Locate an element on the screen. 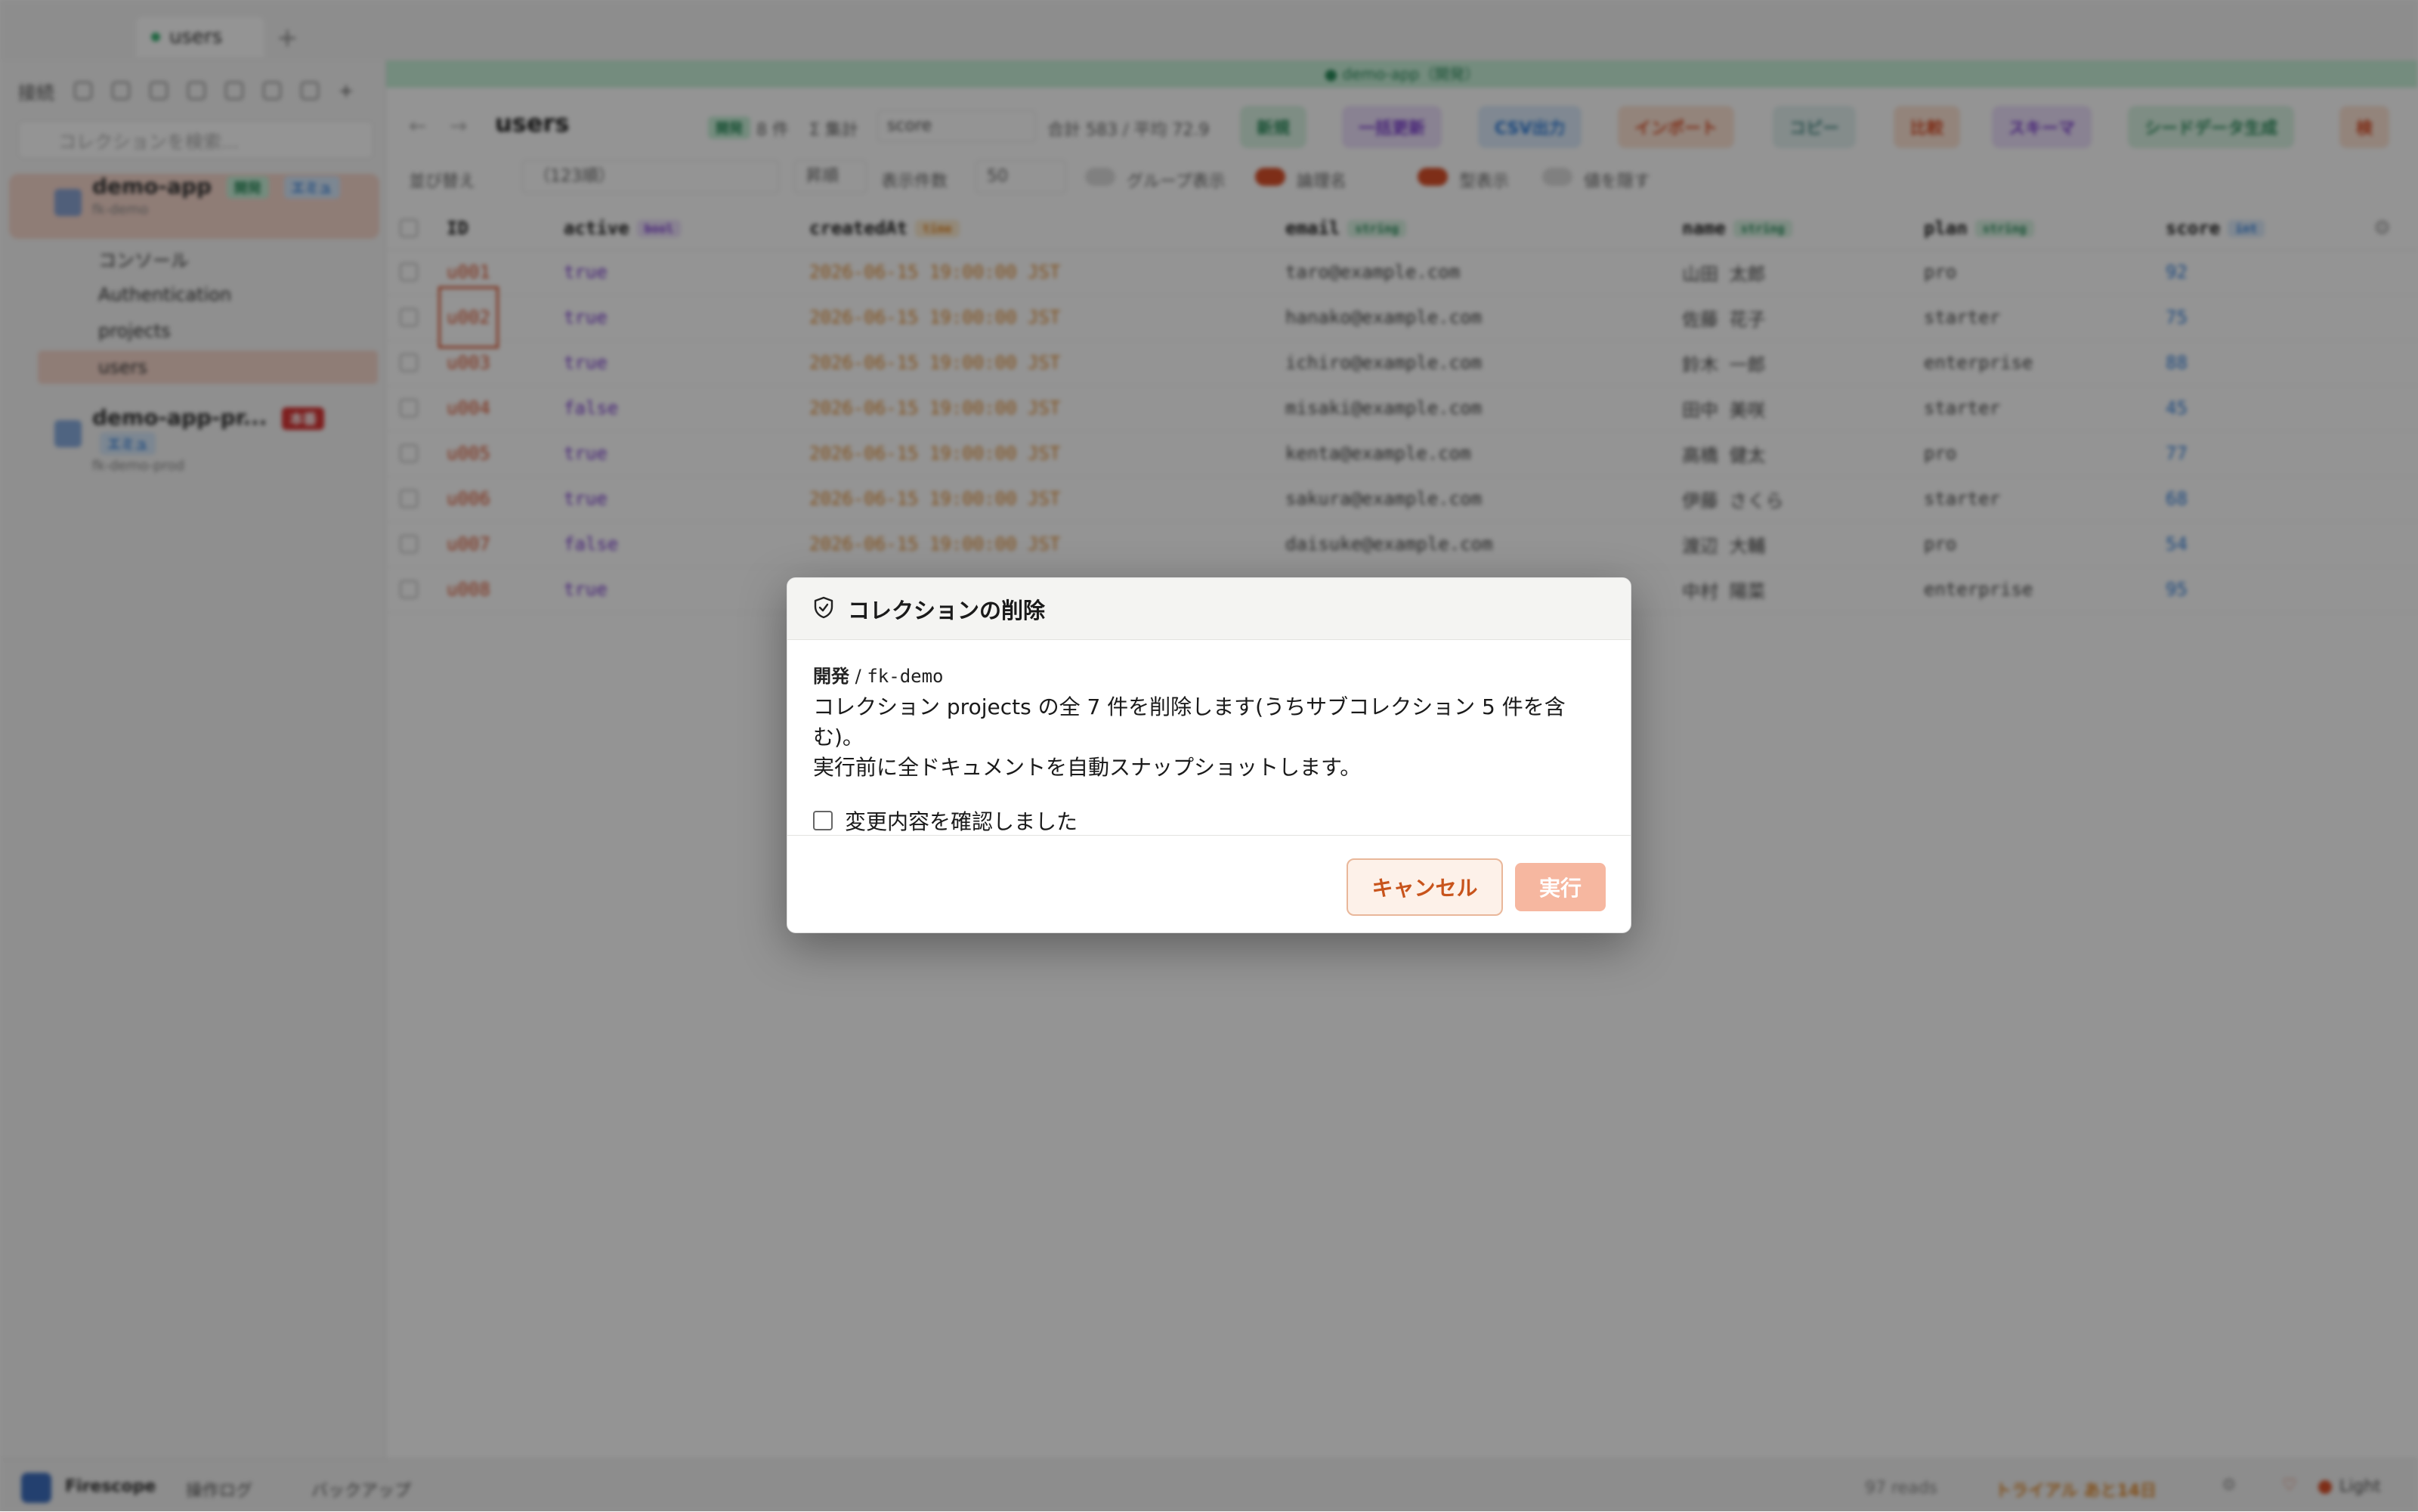 The width and height of the screenshot is (2418, 1512). dialog-footer: キャンセル 実行 is located at coordinates (1209, 883).